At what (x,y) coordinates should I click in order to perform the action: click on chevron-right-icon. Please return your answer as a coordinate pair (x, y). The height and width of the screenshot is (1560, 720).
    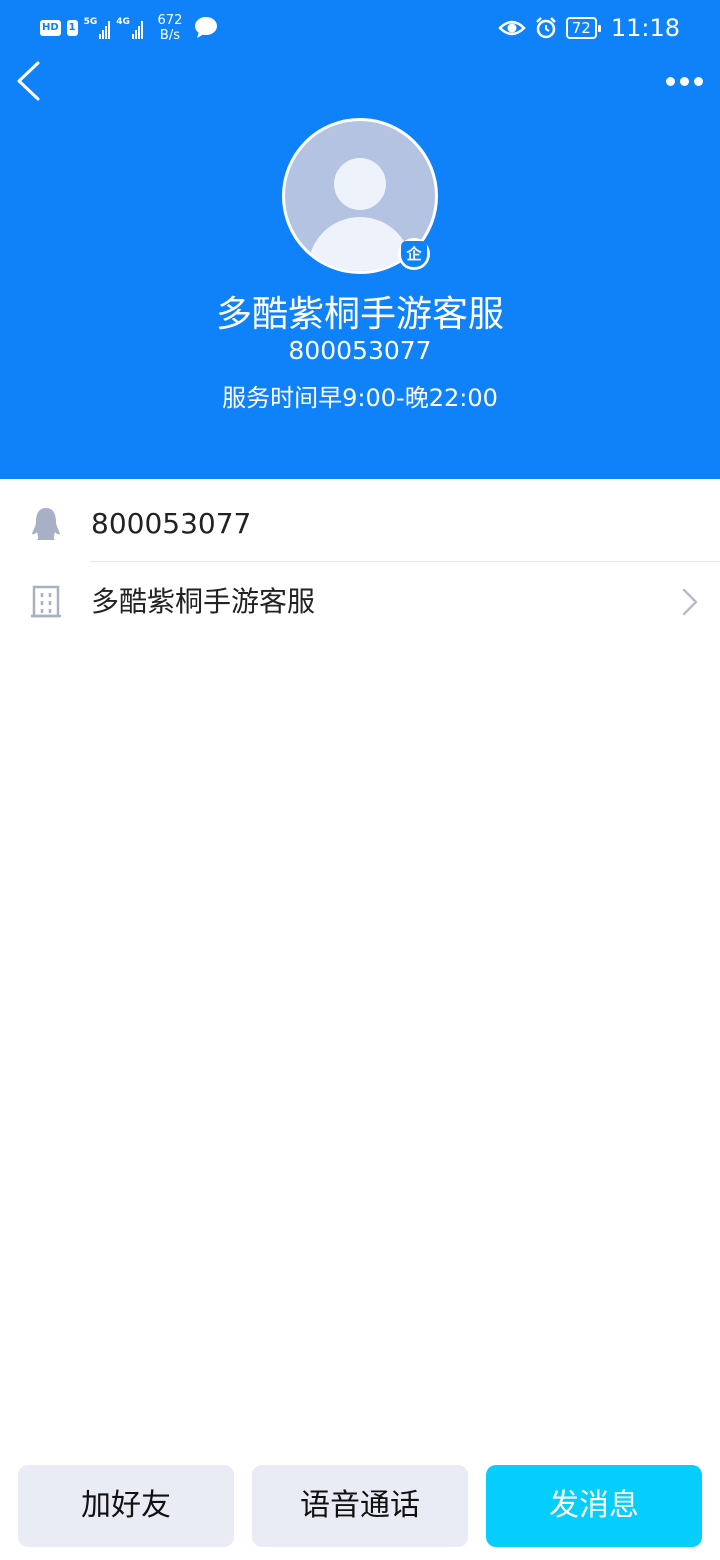
    Looking at the image, I should click on (690, 602).